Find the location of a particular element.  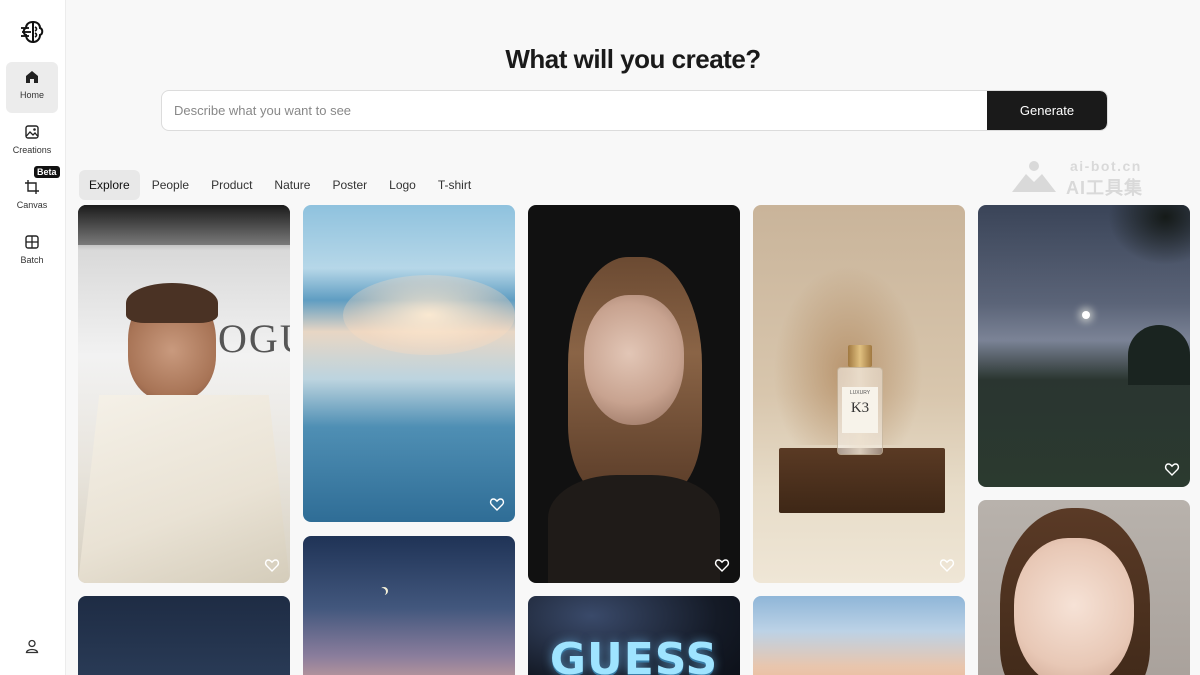

sidebar-item-label: Canvas is located at coordinates (32, 205).